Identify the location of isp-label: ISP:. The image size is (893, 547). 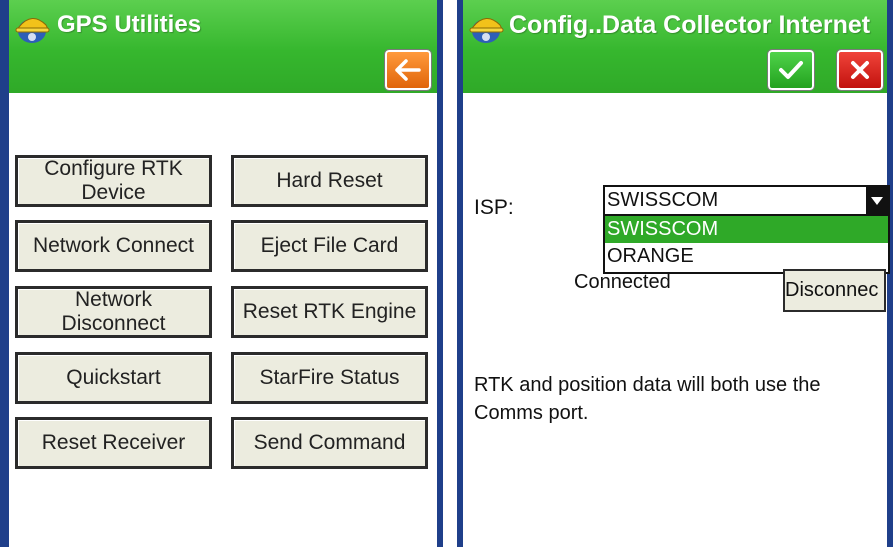
(494, 207).